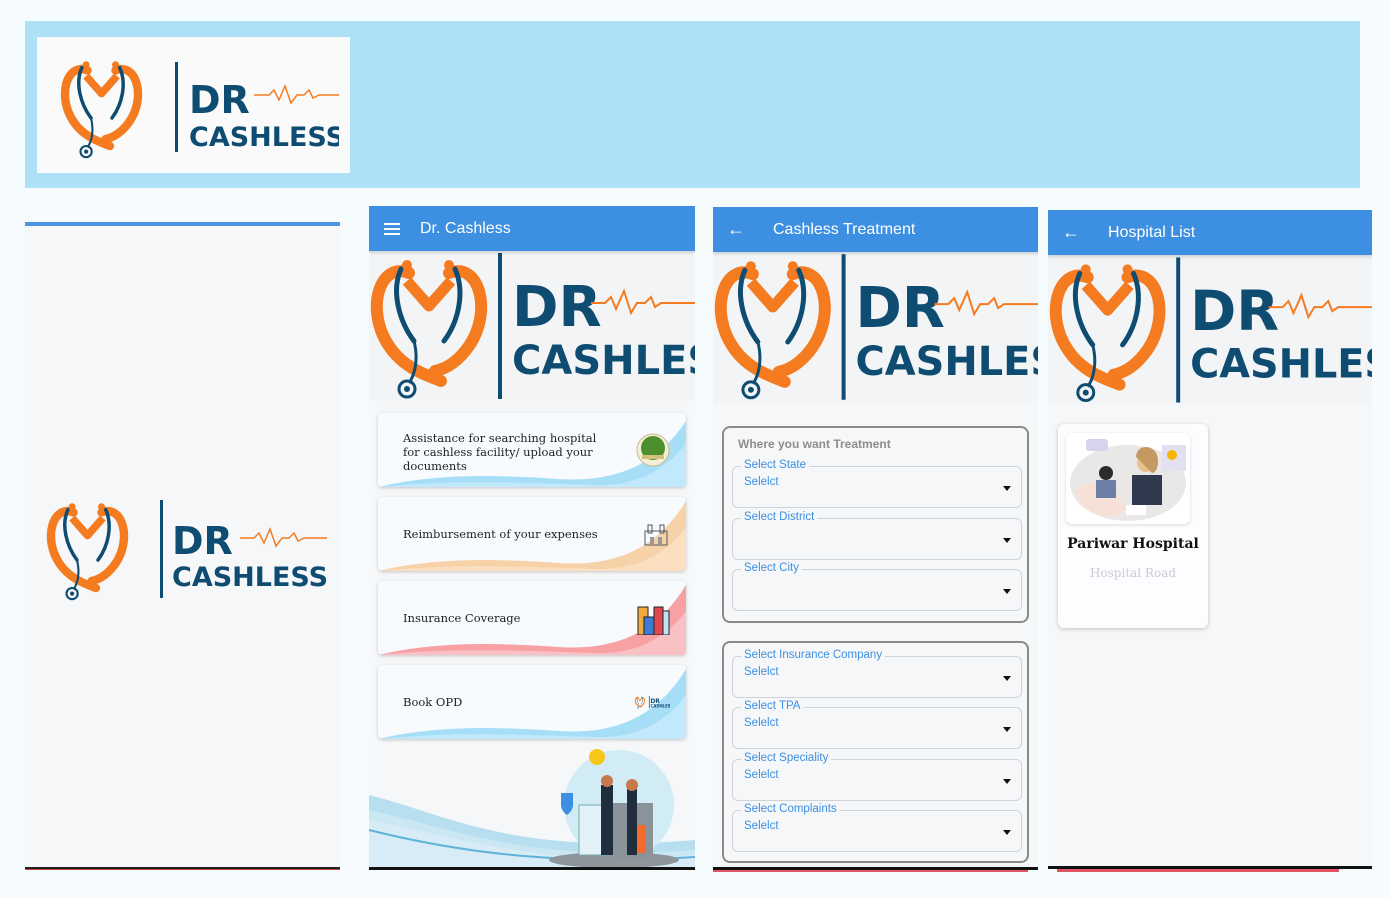  What do you see at coordinates (1133, 526) in the screenshot?
I see `hospital-card: Pariwar Hospital Hospital Road` at bounding box center [1133, 526].